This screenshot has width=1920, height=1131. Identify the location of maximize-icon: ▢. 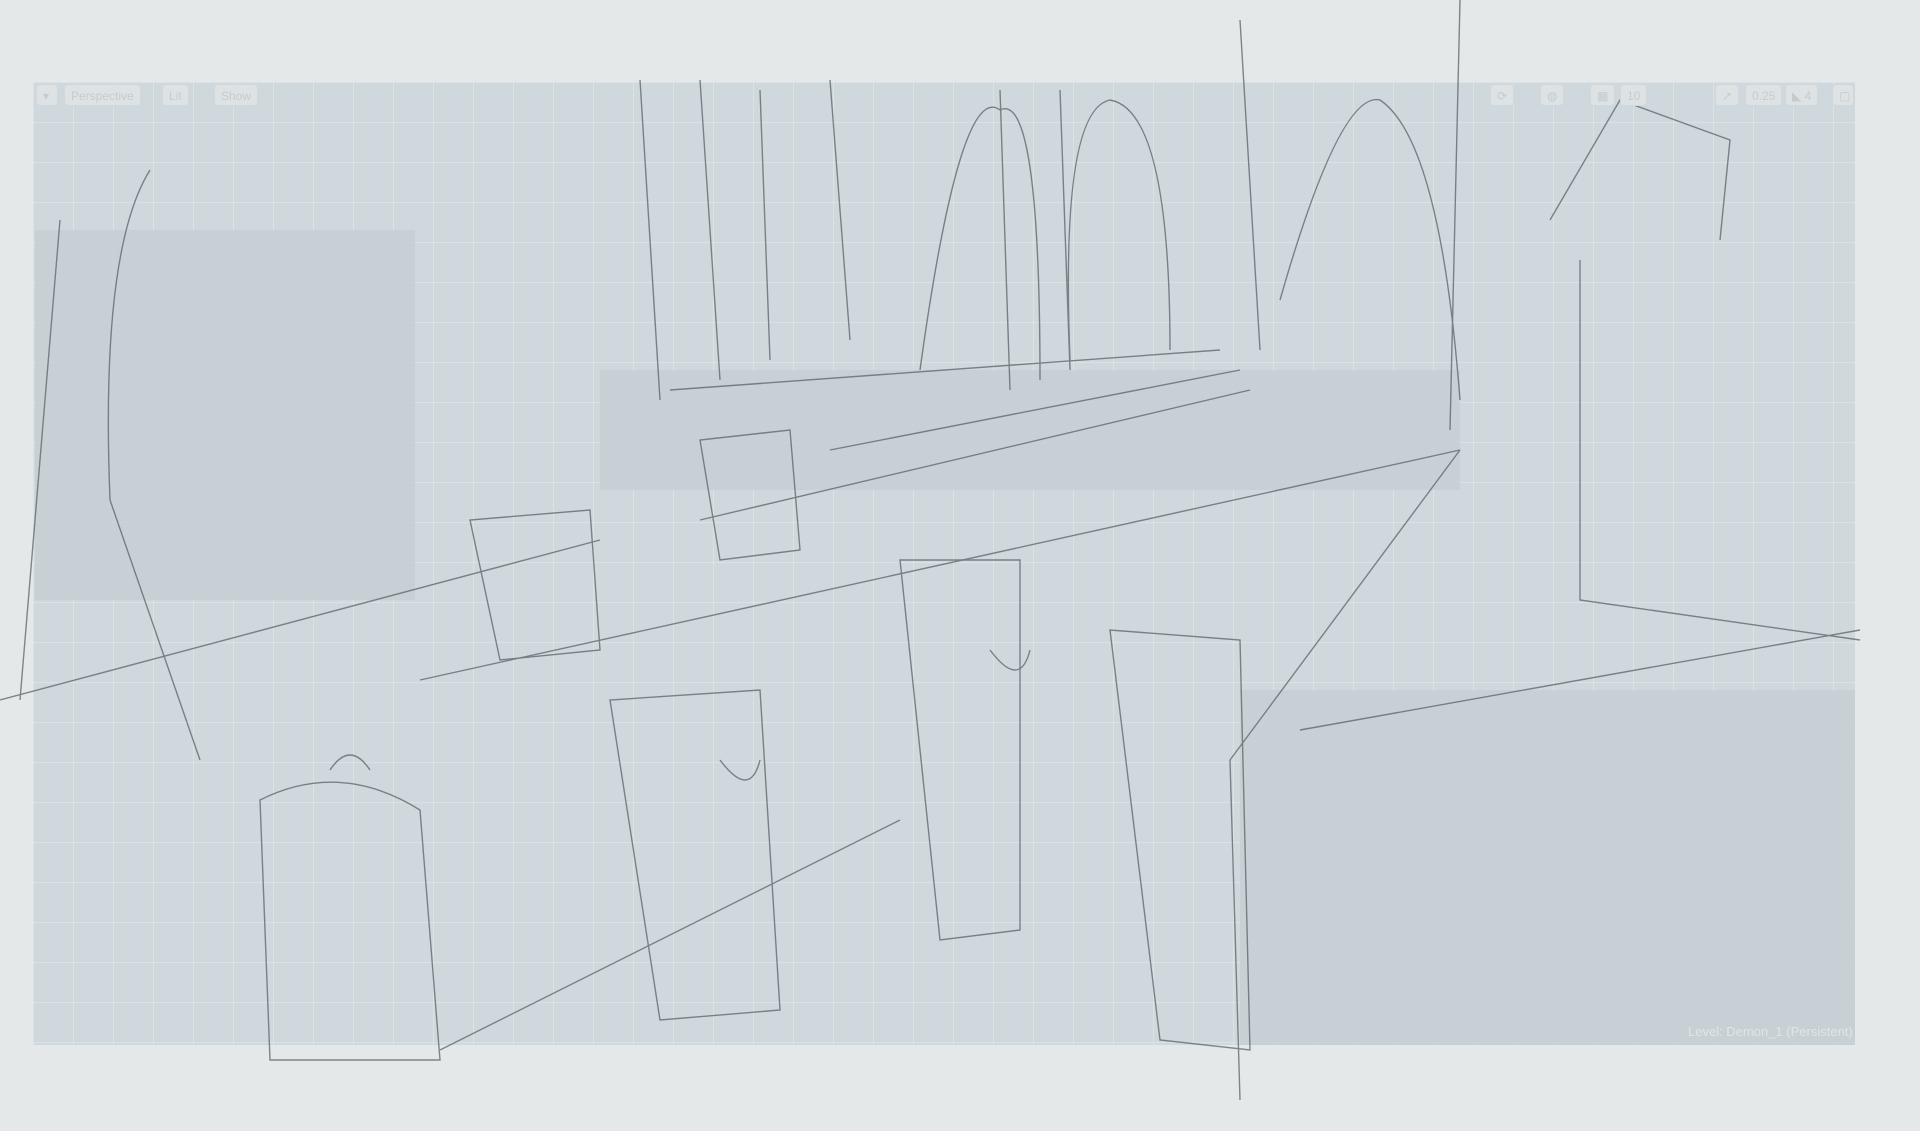
(1845, 96).